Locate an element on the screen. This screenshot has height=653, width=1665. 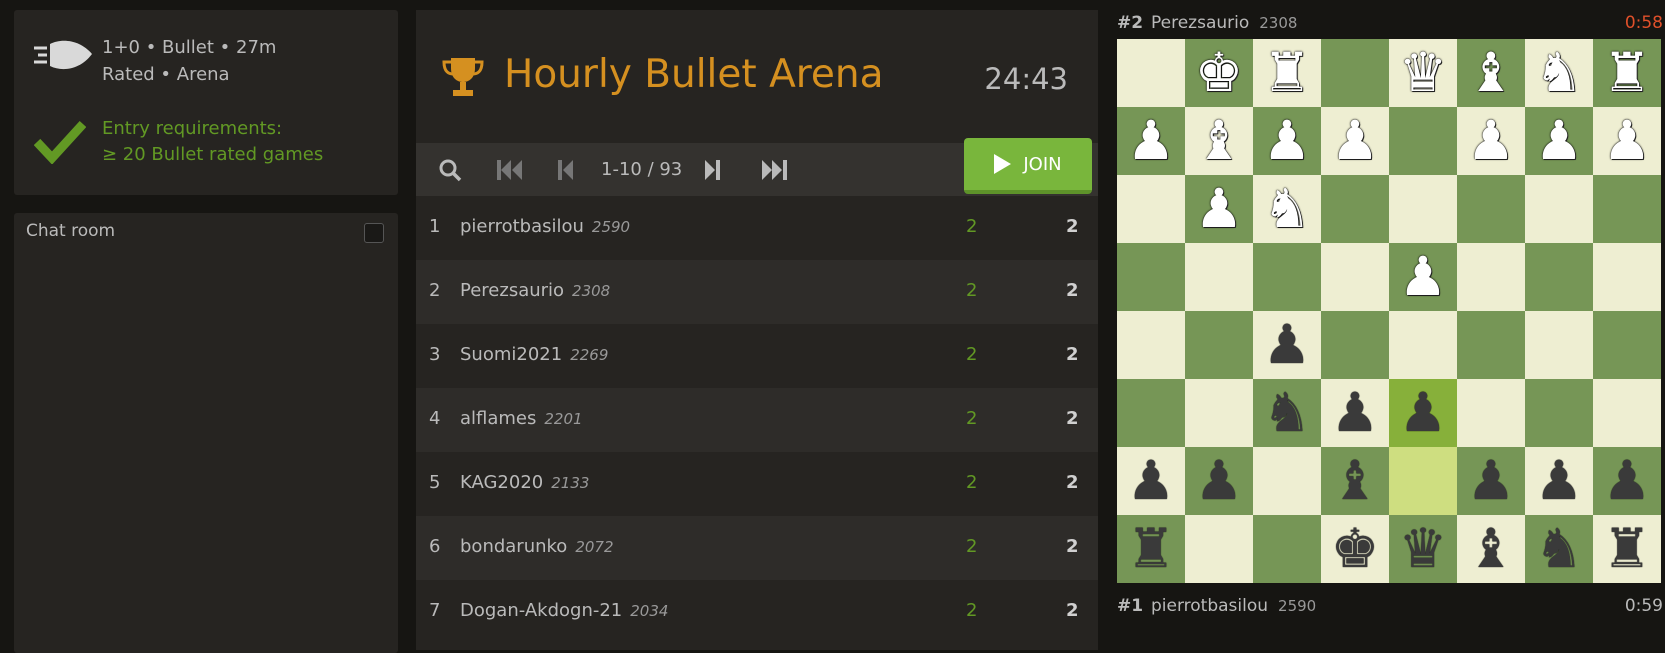
white-king-icon: ♚ is located at coordinates (1219, 73).